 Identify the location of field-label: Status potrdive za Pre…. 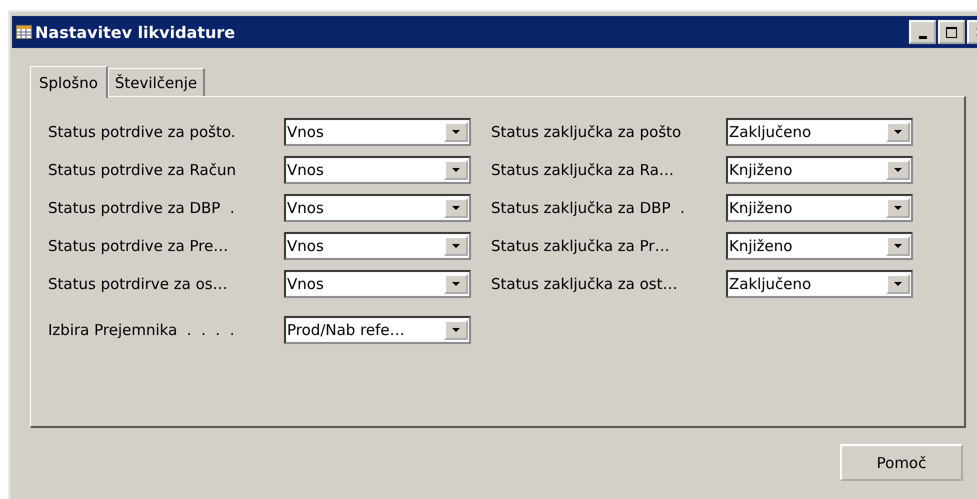
(139, 246).